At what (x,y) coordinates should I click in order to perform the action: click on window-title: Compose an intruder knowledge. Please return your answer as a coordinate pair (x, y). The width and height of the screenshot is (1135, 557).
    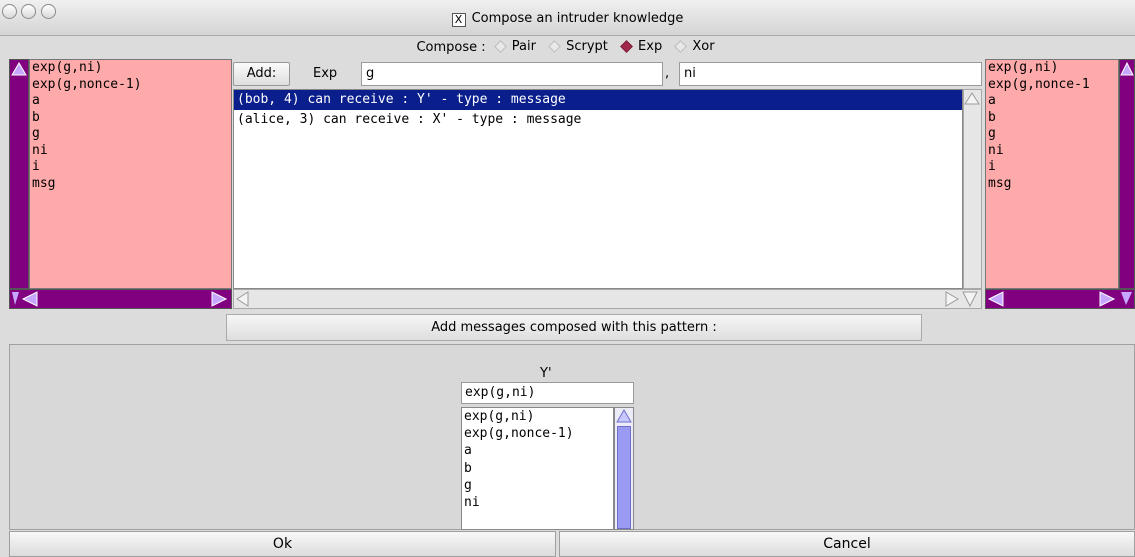
    Looking at the image, I should click on (577, 18).